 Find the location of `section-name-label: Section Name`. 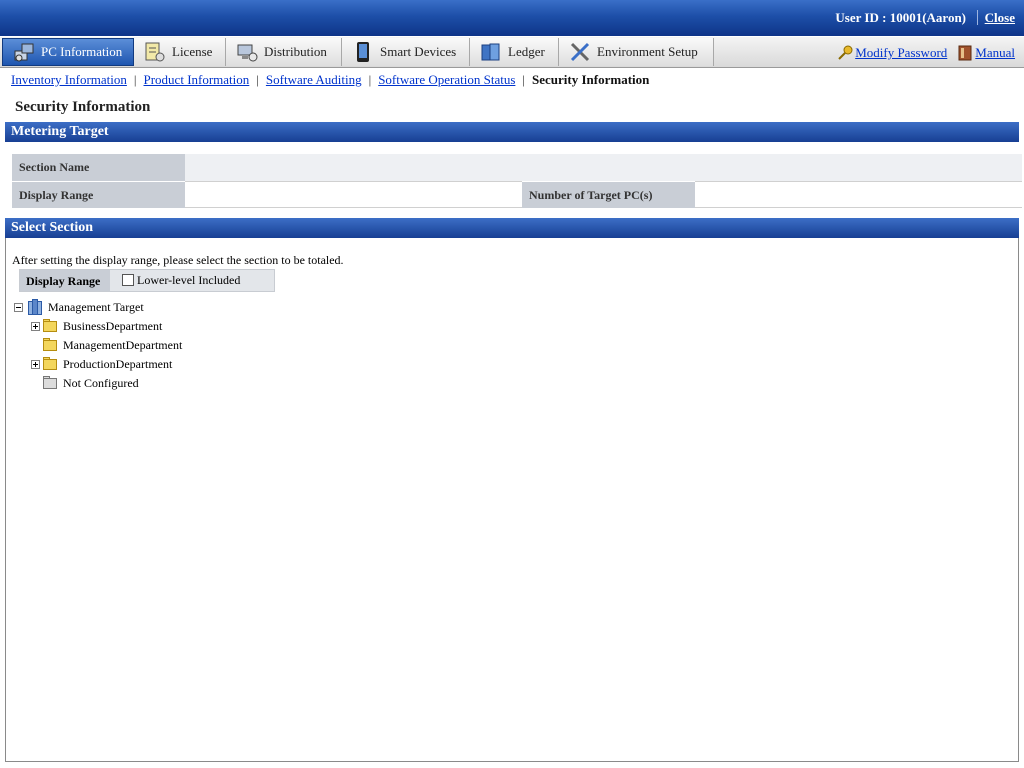

section-name-label: Section Name is located at coordinates (98, 167).